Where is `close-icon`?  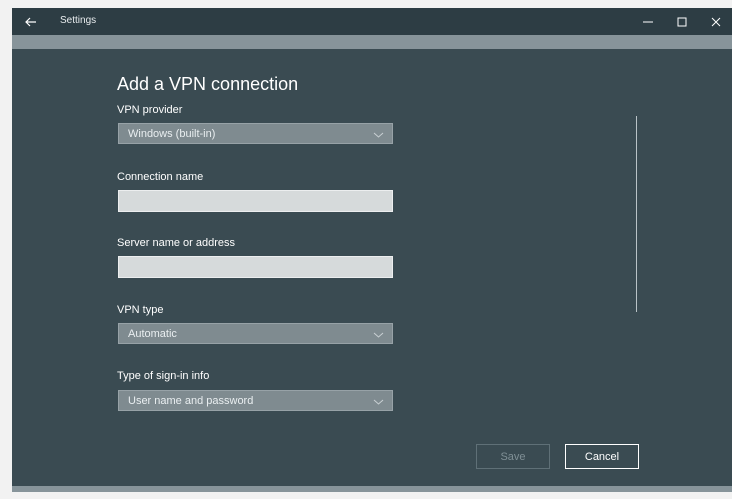 close-icon is located at coordinates (716, 21).